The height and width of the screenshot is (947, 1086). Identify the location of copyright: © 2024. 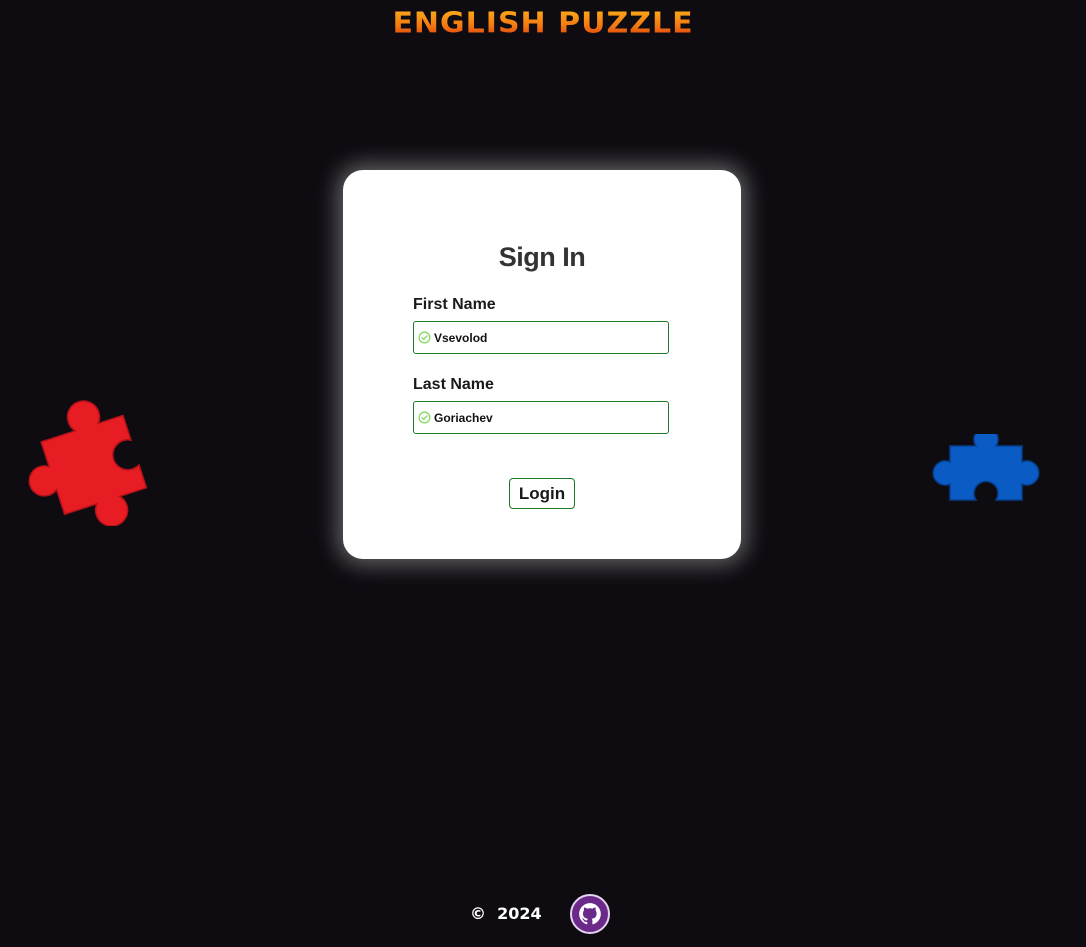
(506, 913).